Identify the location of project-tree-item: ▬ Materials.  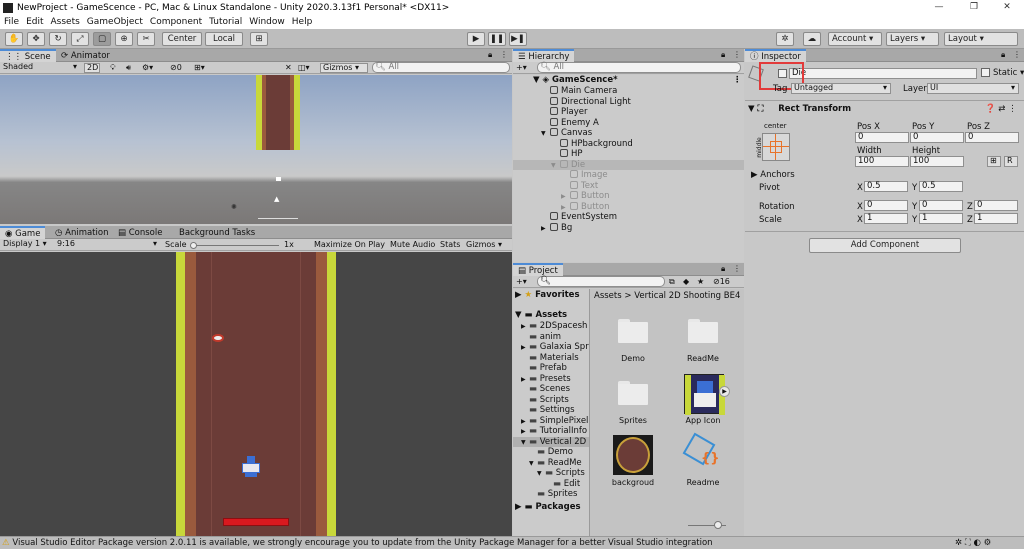
(550, 358).